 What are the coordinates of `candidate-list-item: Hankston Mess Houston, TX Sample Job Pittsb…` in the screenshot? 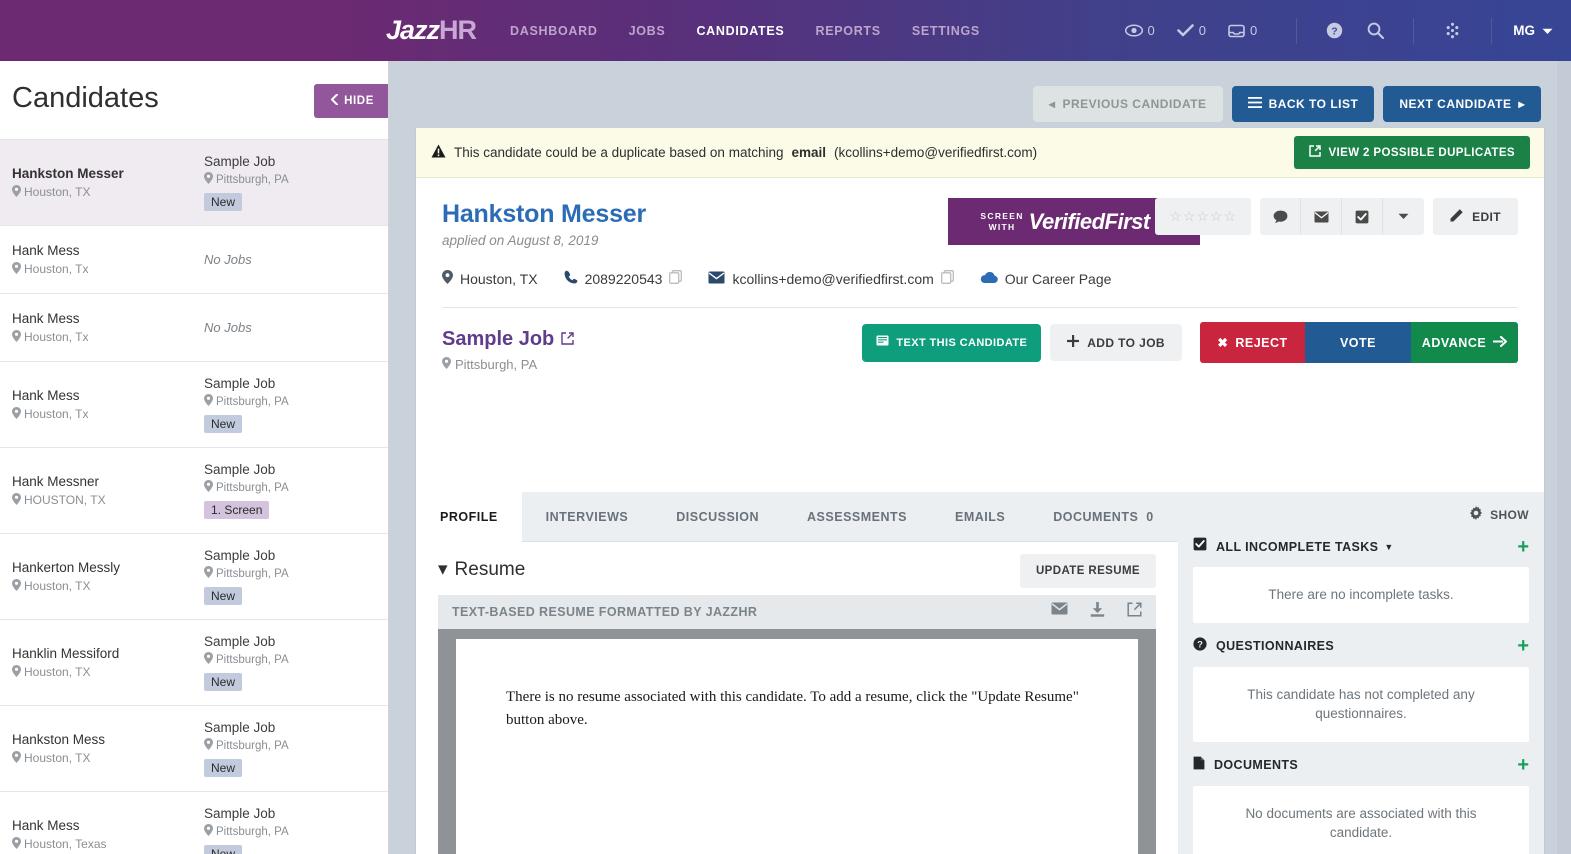 It's located at (194, 749).